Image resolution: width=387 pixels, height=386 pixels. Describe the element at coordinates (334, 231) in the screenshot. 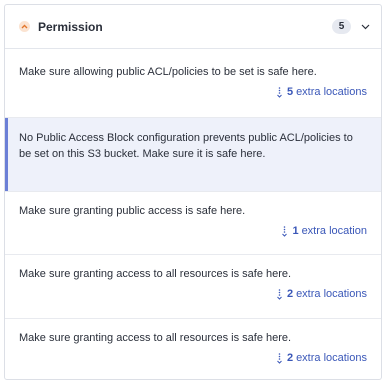

I see `extra-locations-label: extra location` at that location.